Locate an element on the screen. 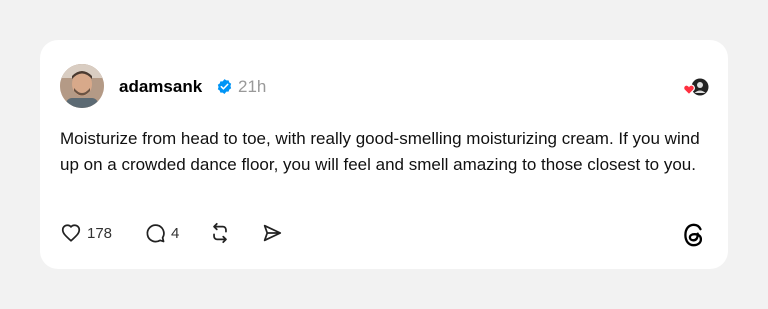  reply-button: 4 is located at coordinates (161, 233).